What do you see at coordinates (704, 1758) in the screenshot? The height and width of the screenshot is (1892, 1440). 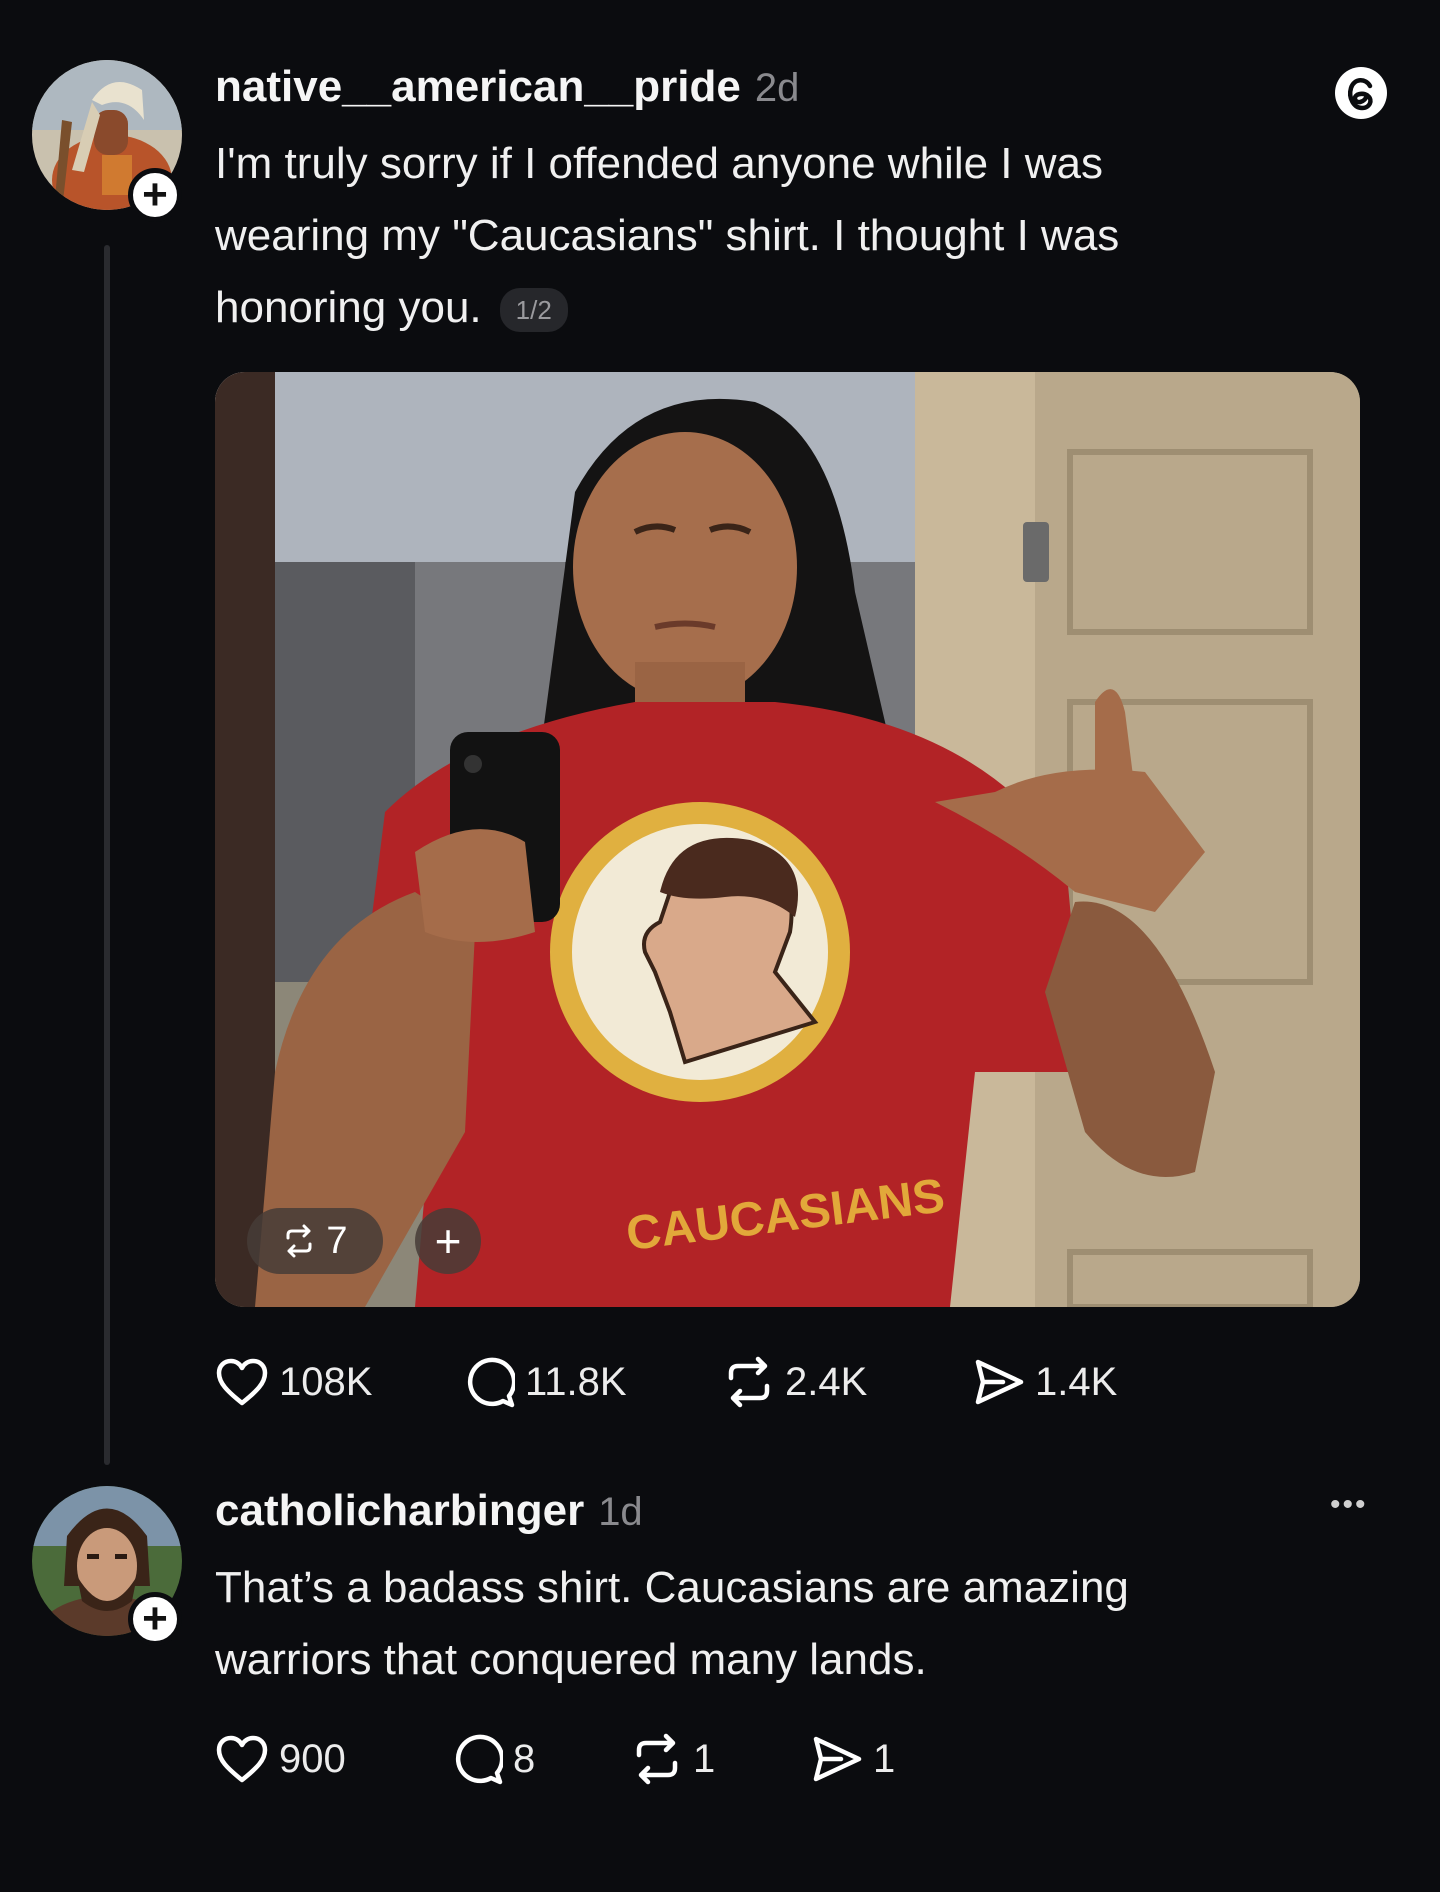 I see `repost-count: 1` at bounding box center [704, 1758].